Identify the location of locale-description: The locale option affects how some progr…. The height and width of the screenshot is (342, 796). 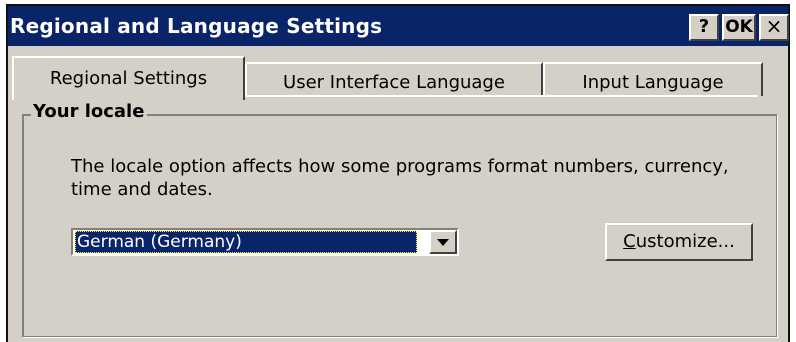
(400, 178).